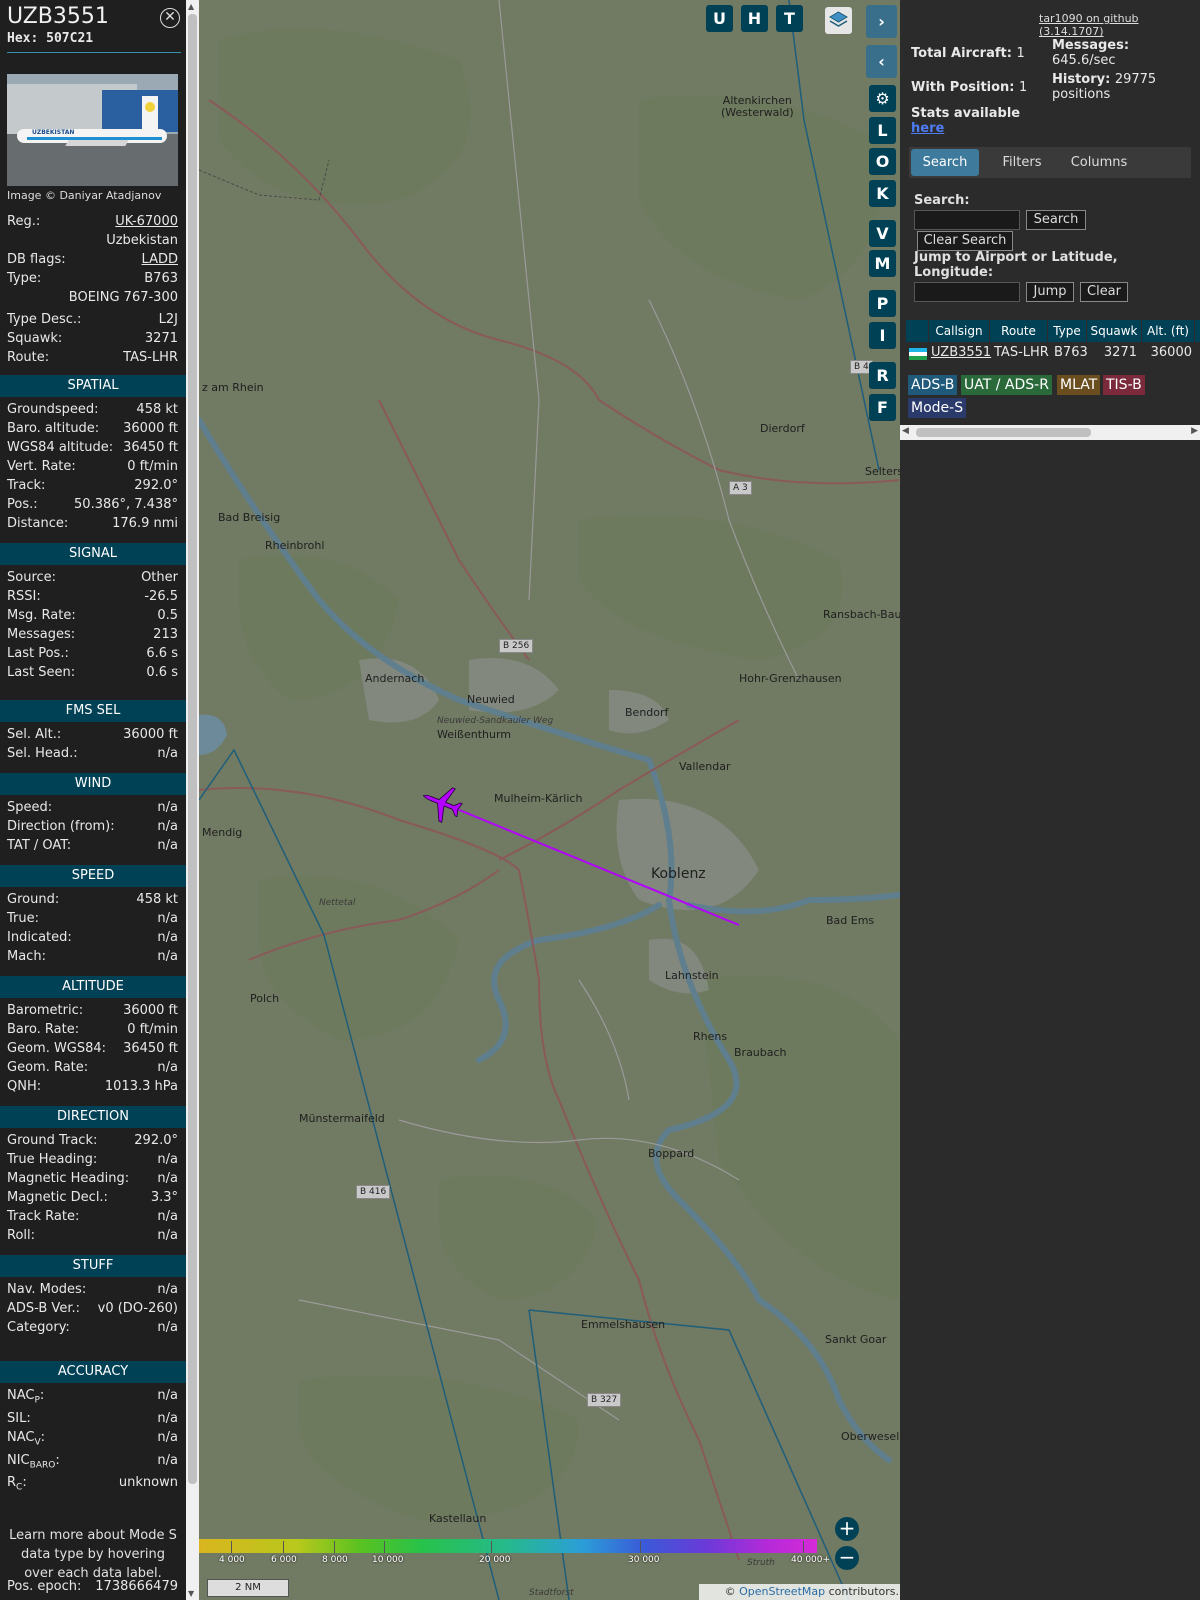 Image resolution: width=1200 pixels, height=1600 pixels. I want to click on town-label: Bendorf, so click(647, 712).